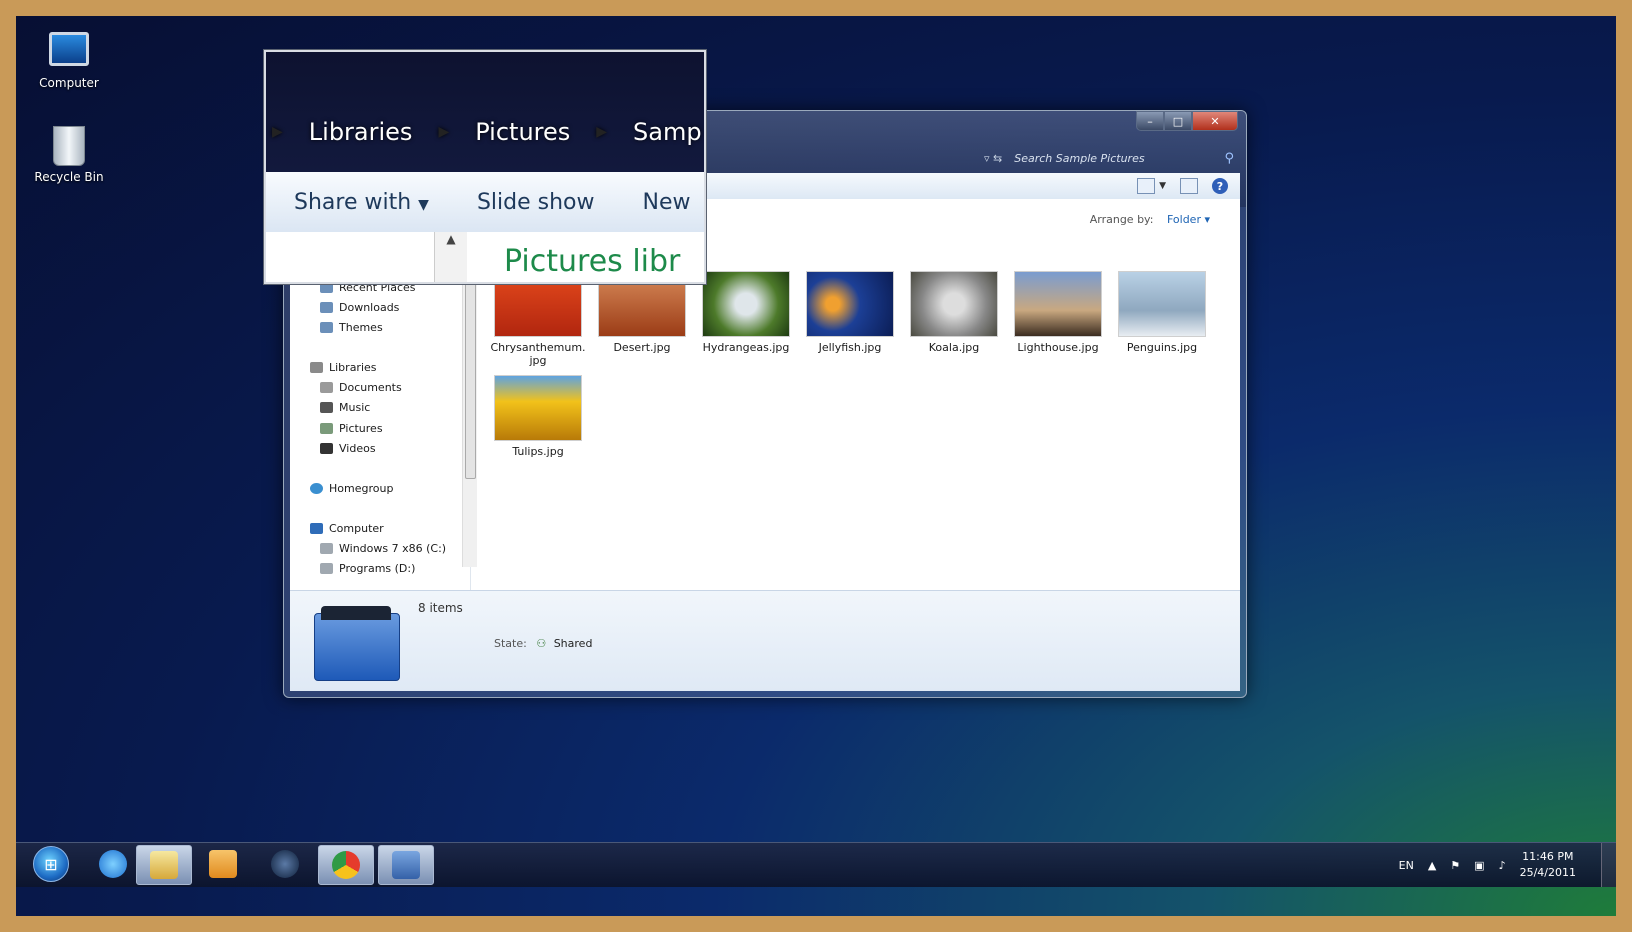  I want to click on file-item: Hydrangeas.jpg, so click(746, 312).